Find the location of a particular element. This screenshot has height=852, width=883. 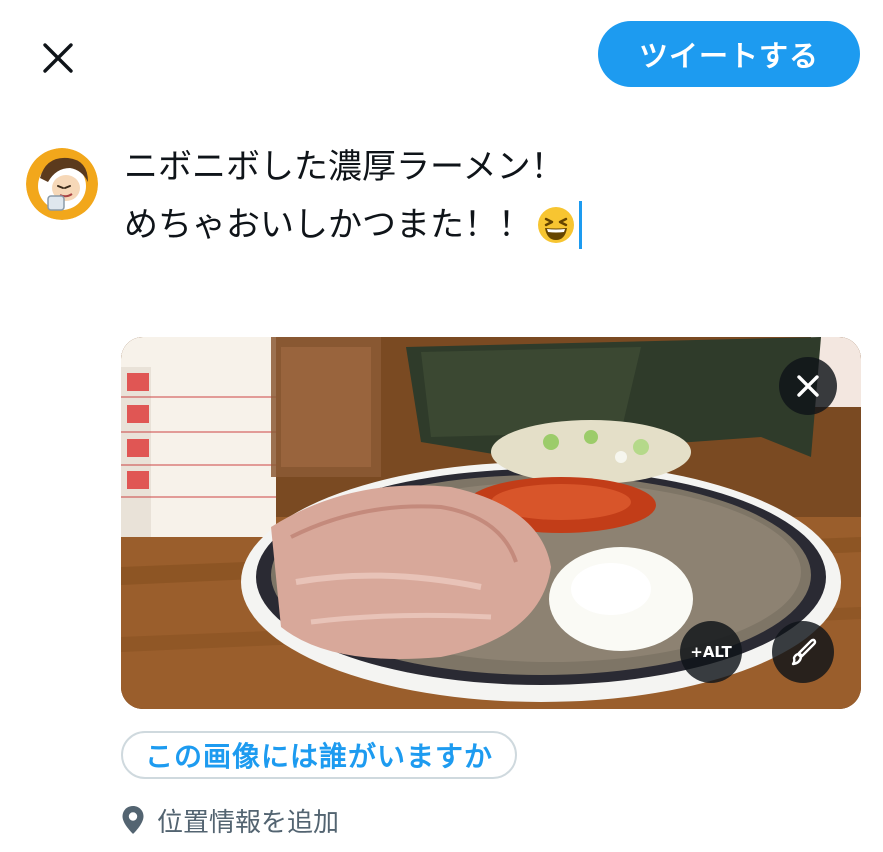

close-button is located at coordinates (58, 58).